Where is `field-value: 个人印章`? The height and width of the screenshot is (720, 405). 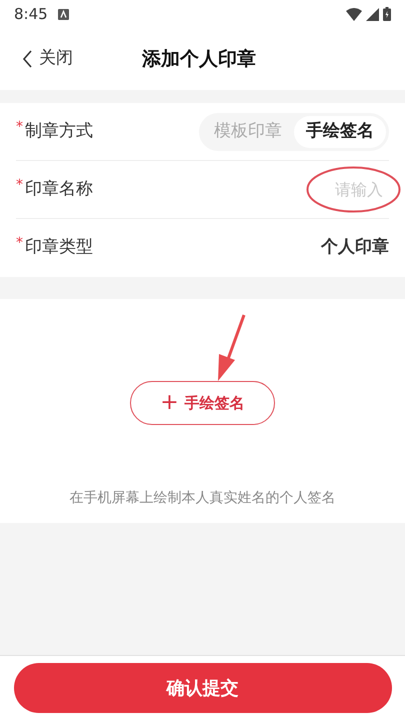
field-value: 个人印章 is located at coordinates (355, 248).